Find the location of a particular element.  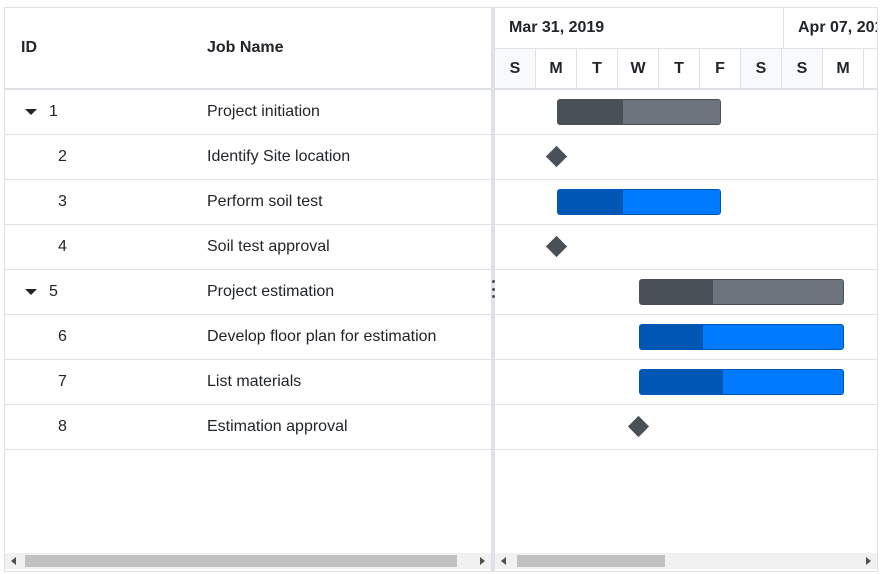

table-row: 8 Estimation approval is located at coordinates (248, 427).